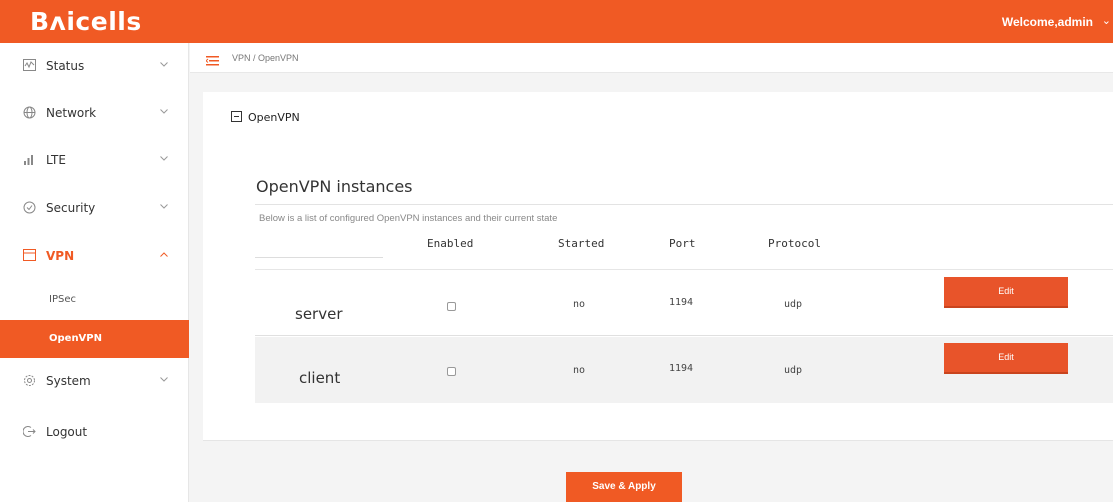 The width and height of the screenshot is (1113, 502). I want to click on sidebar-item-network: Network, so click(94, 113).